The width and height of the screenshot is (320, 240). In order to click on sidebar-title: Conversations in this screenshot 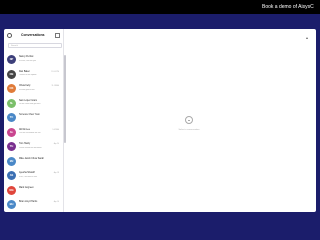, I will do `click(33, 35)`.